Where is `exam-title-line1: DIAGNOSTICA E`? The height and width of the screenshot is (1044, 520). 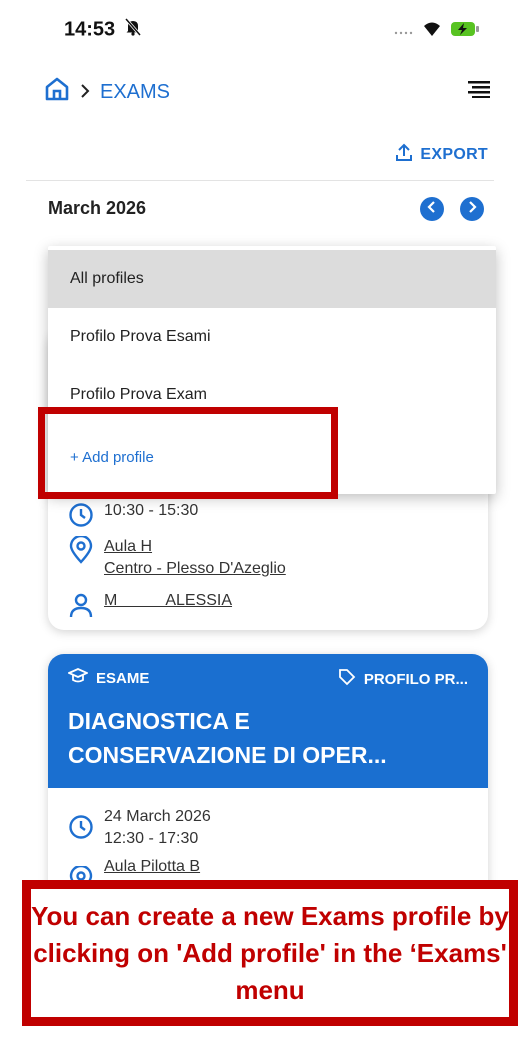
exam-title-line1: DIAGNOSTICA E is located at coordinates (159, 721).